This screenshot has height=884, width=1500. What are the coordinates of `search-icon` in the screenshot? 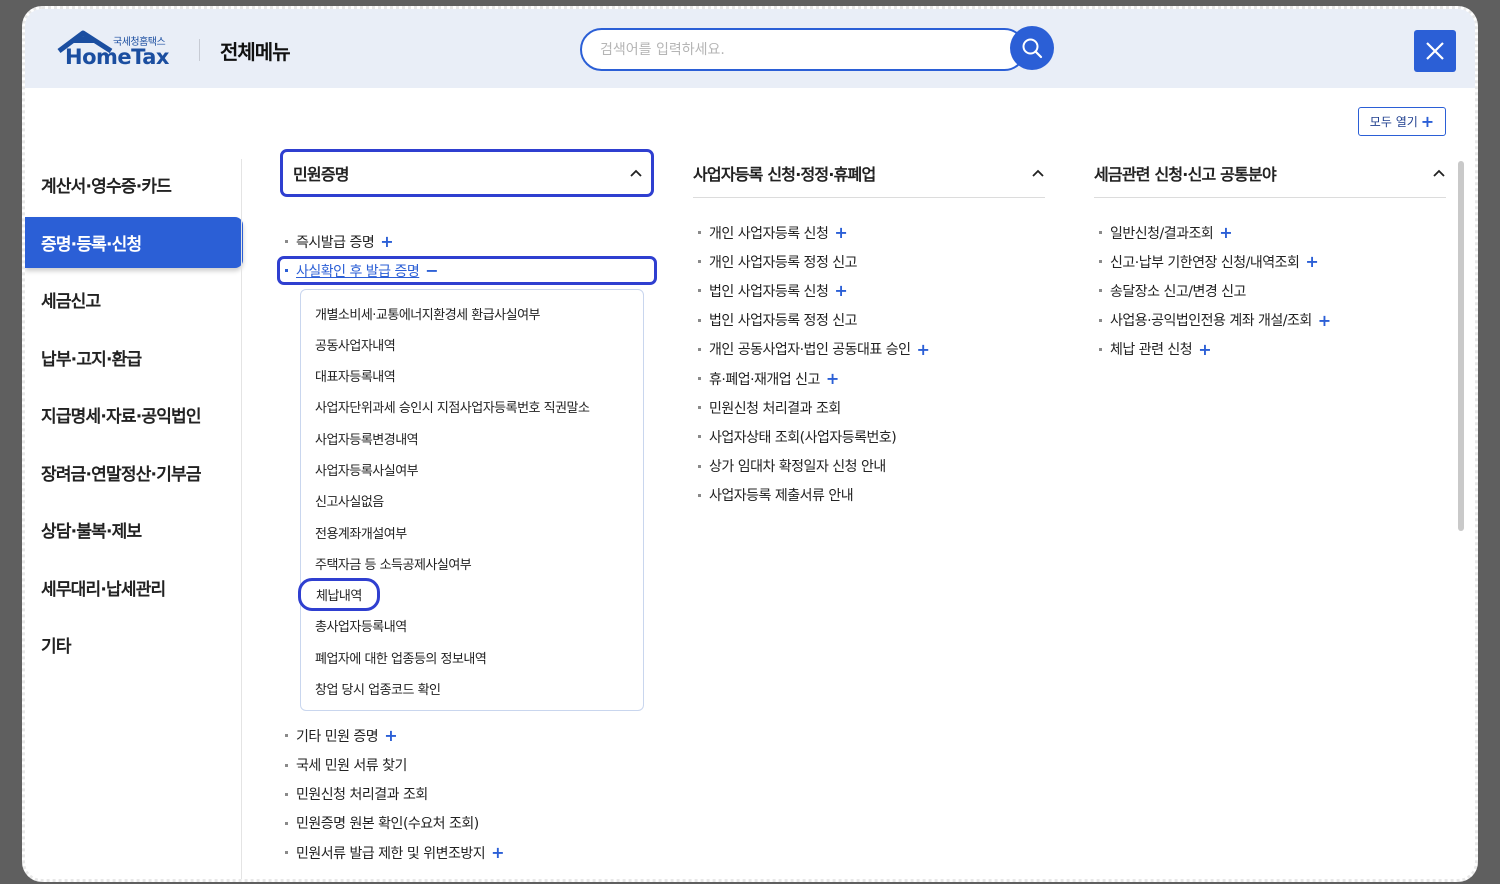 It's located at (1032, 48).